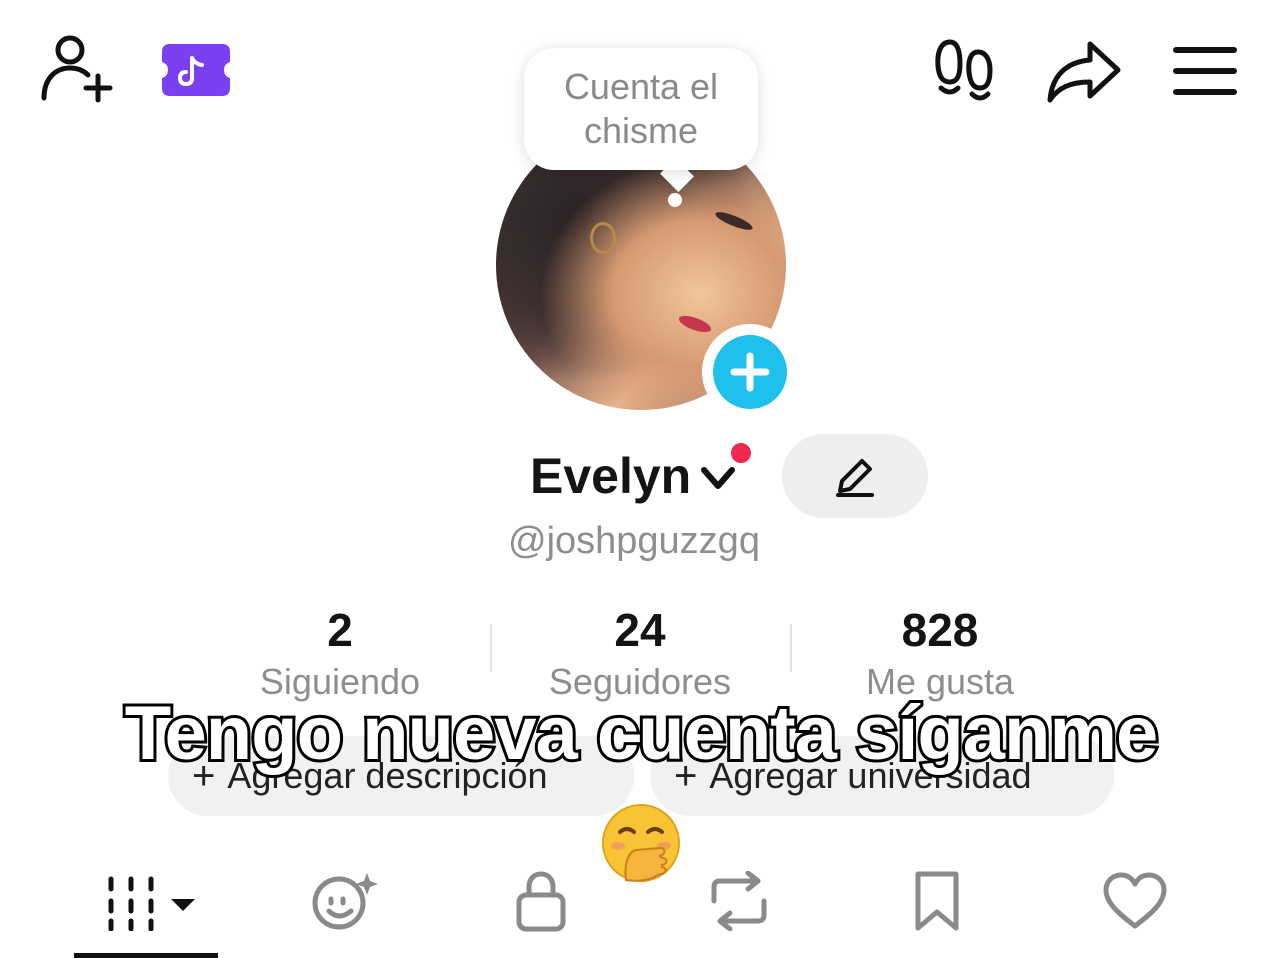 The height and width of the screenshot is (958, 1282). I want to click on ai-avatar-icon, so click(345, 901).